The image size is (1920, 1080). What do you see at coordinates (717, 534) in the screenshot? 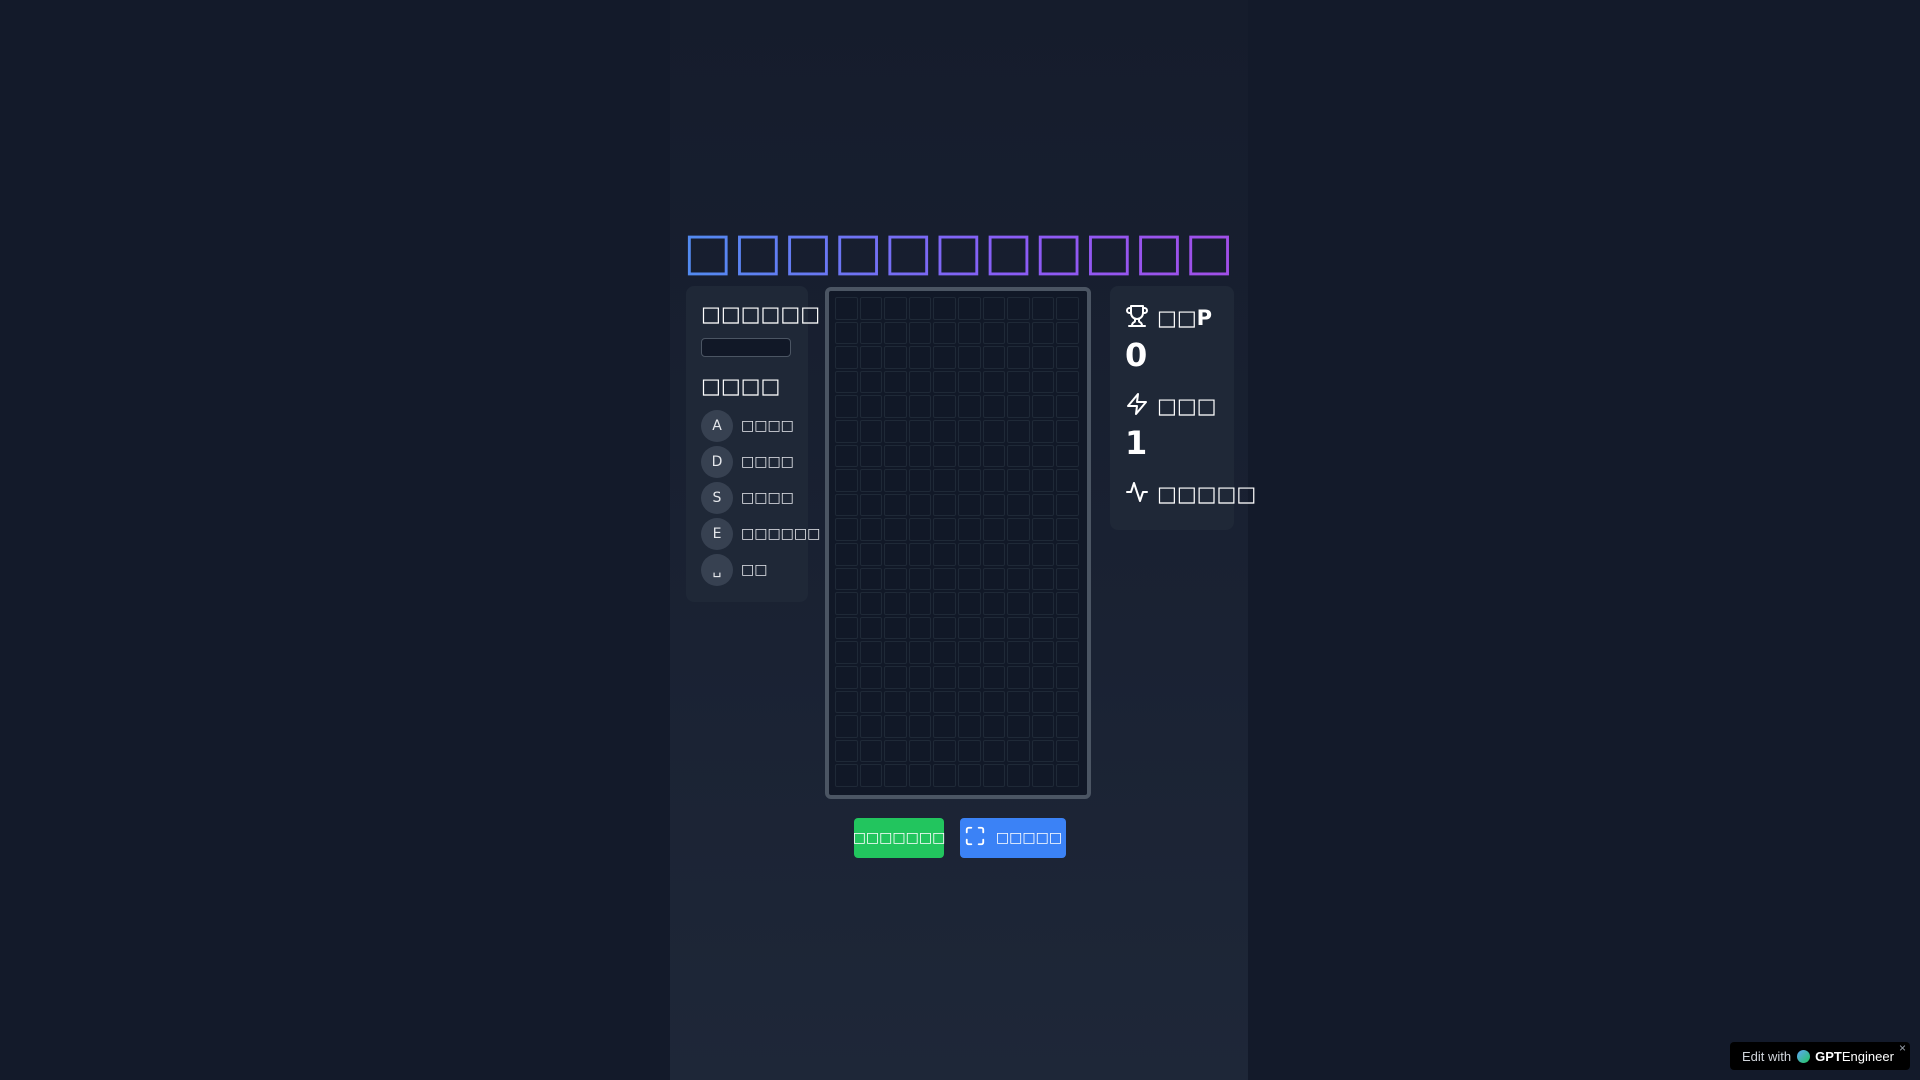
I see `key-e: E` at bounding box center [717, 534].